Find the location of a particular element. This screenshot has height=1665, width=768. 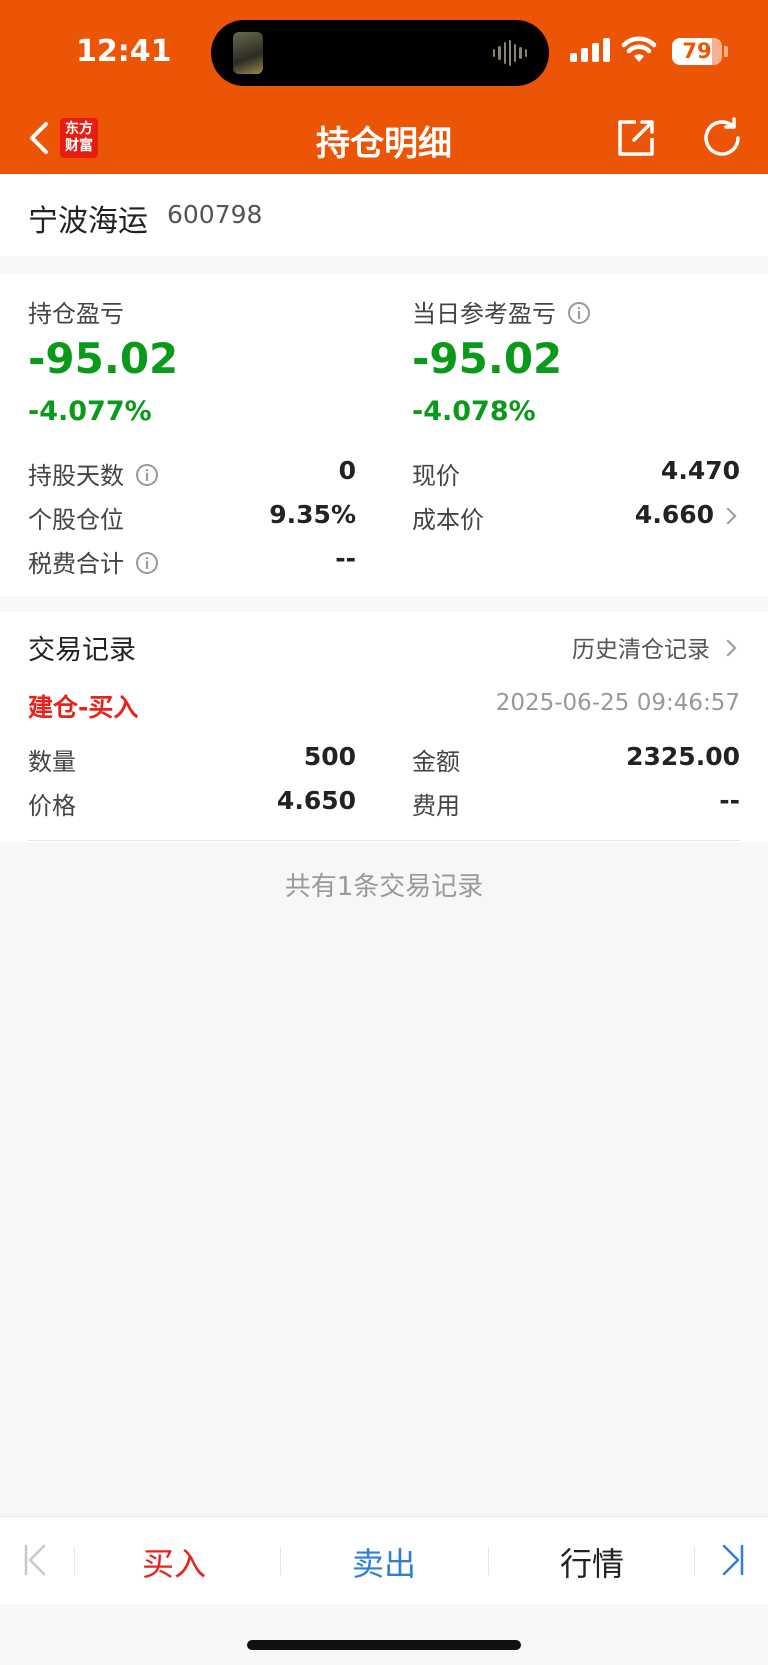

hold-pnl-label: 持仓盈亏 is located at coordinates (76, 314).